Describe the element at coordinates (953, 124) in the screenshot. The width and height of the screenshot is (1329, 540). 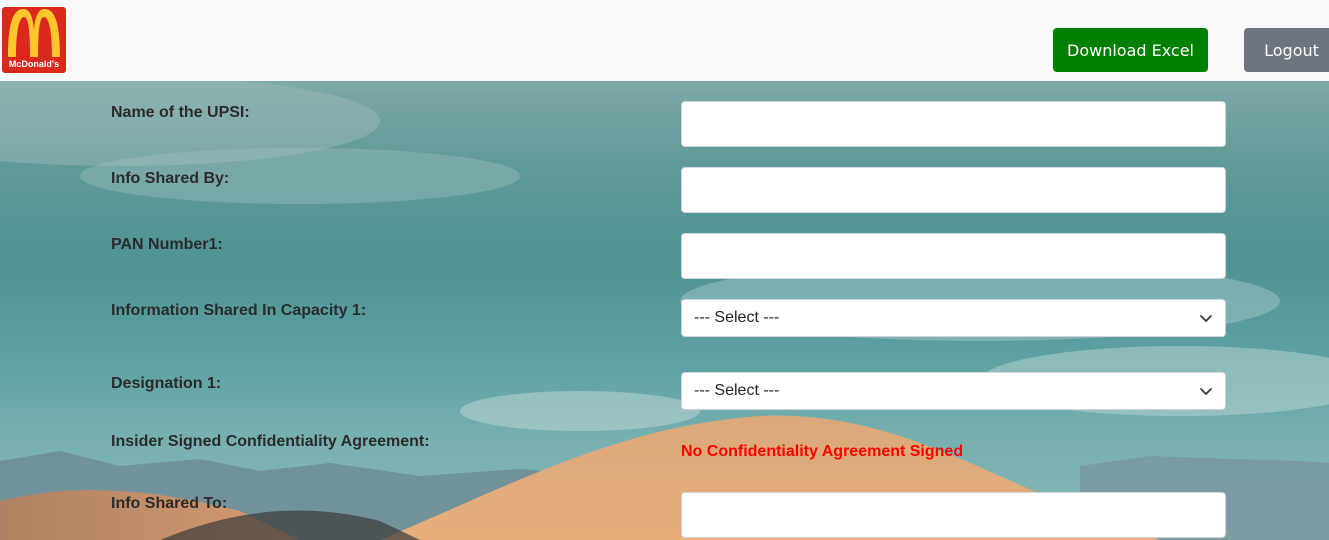
I see `upsi-name-input` at that location.